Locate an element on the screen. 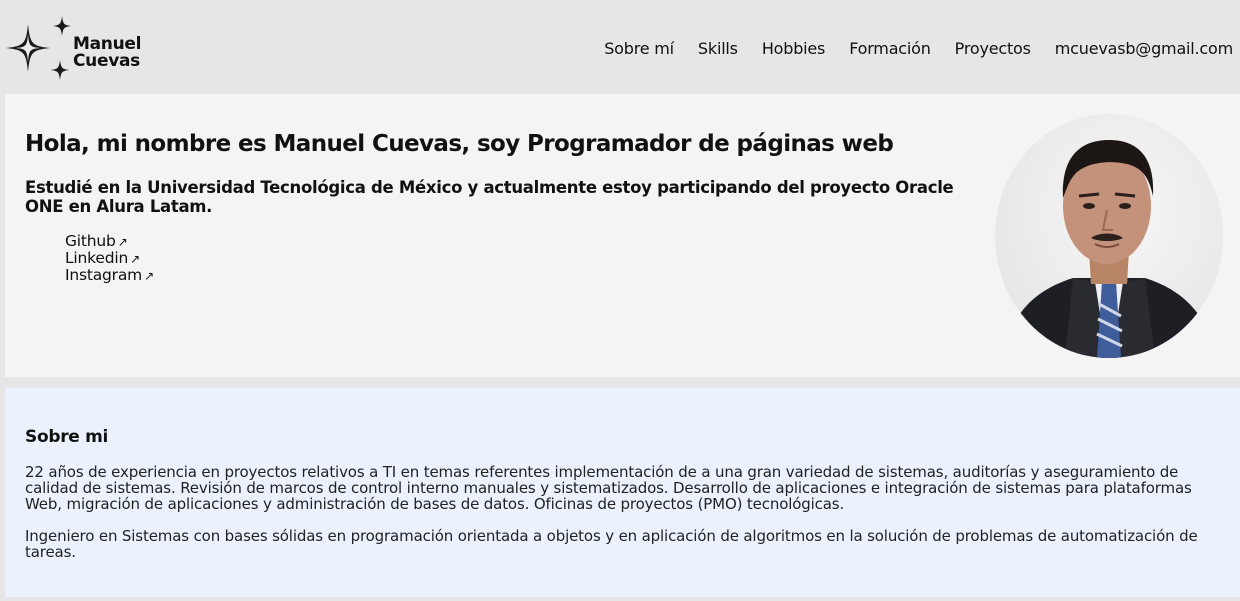 The image size is (1240, 601). logo-text: Manuel Cuevas is located at coordinates (107, 53).